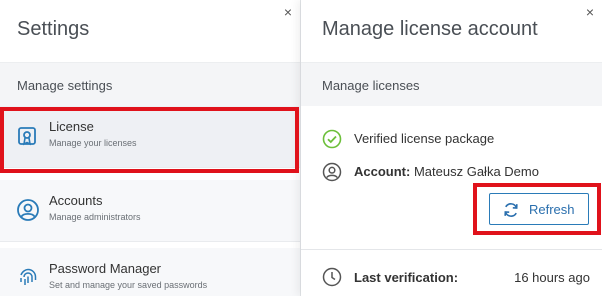 This screenshot has height=296, width=602. I want to click on license-account-header: Manage license account ×, so click(451, 31).